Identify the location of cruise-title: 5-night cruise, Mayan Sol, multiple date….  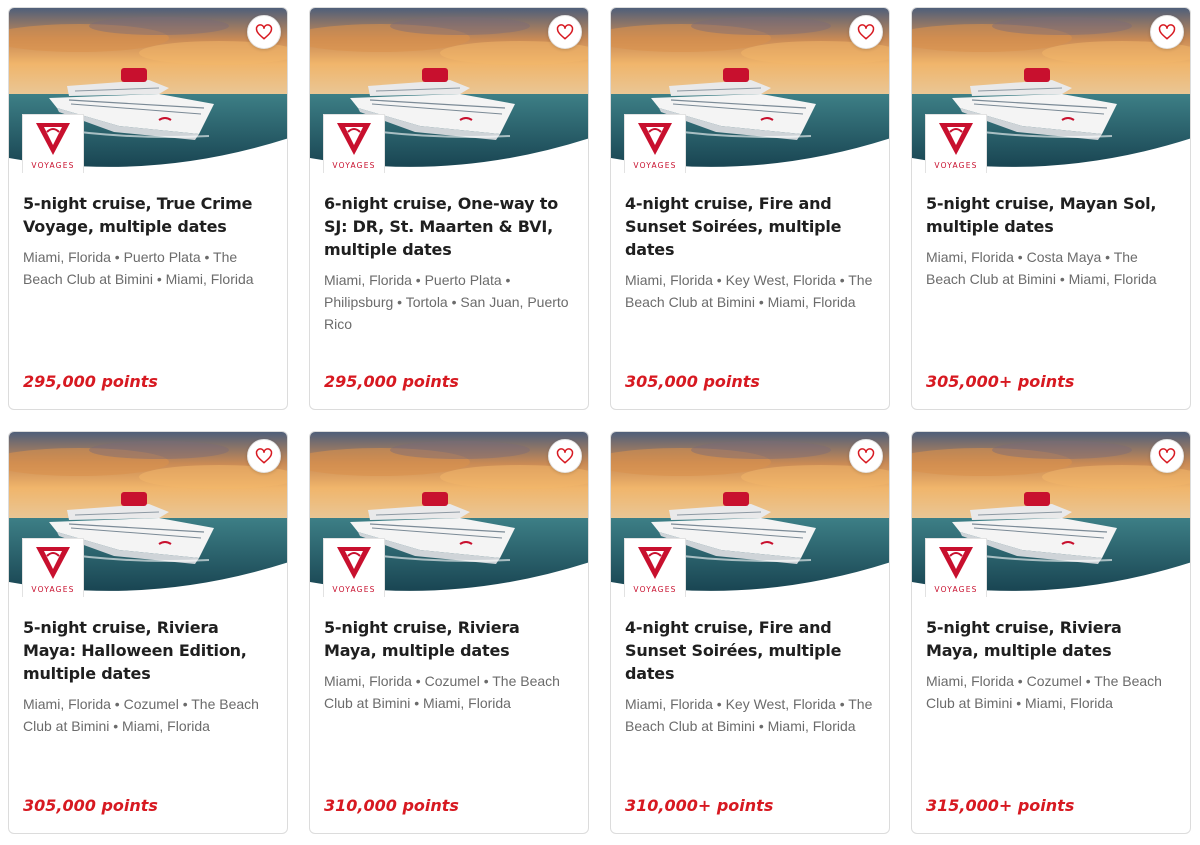
(1051, 215).